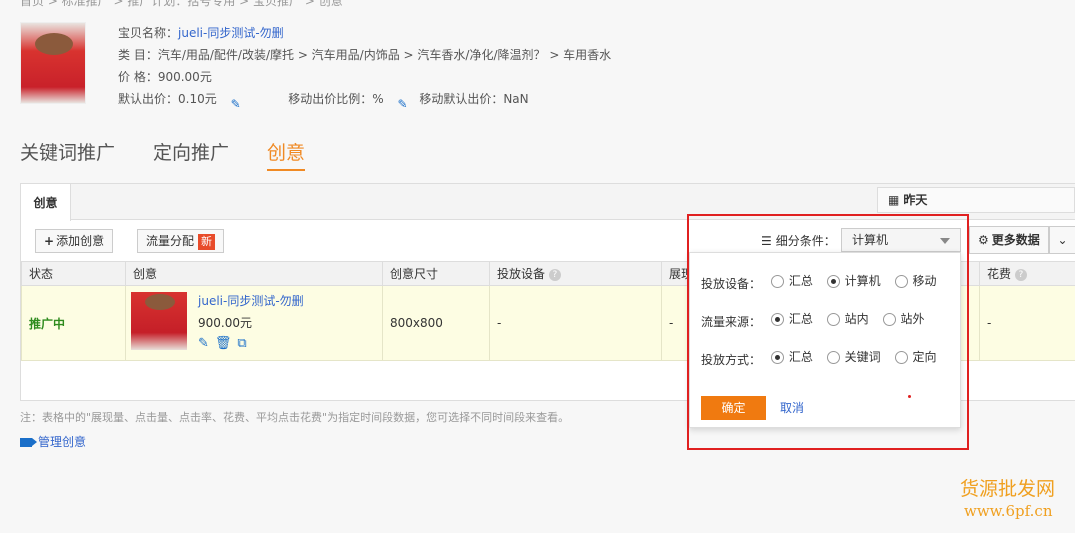 The width and height of the screenshot is (1075, 533). Describe the element at coordinates (225, 323) in the screenshot. I see `creative-price: 900.00元` at that location.